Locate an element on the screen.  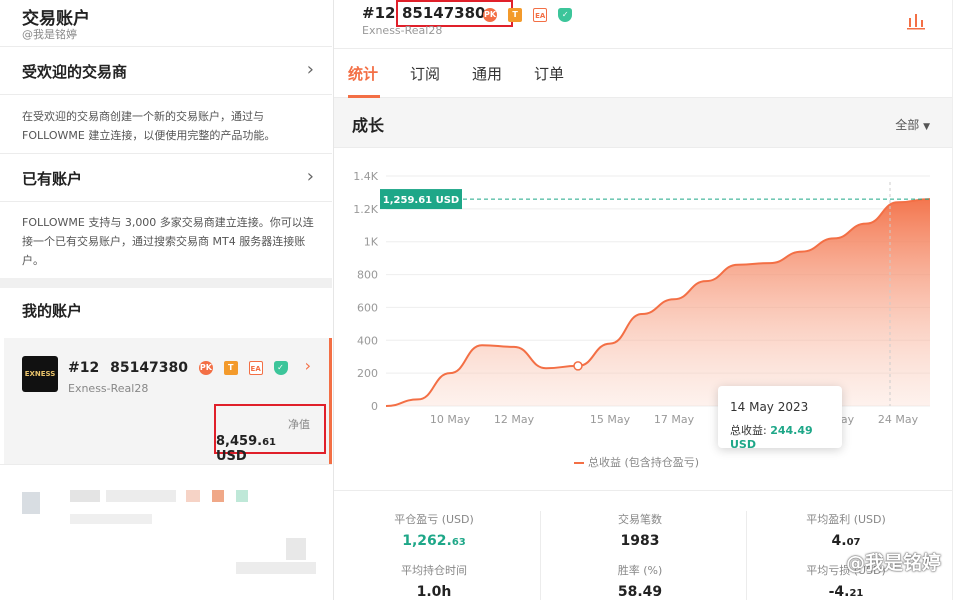
stat-value: -4.21 is located at coordinates (846, 592).